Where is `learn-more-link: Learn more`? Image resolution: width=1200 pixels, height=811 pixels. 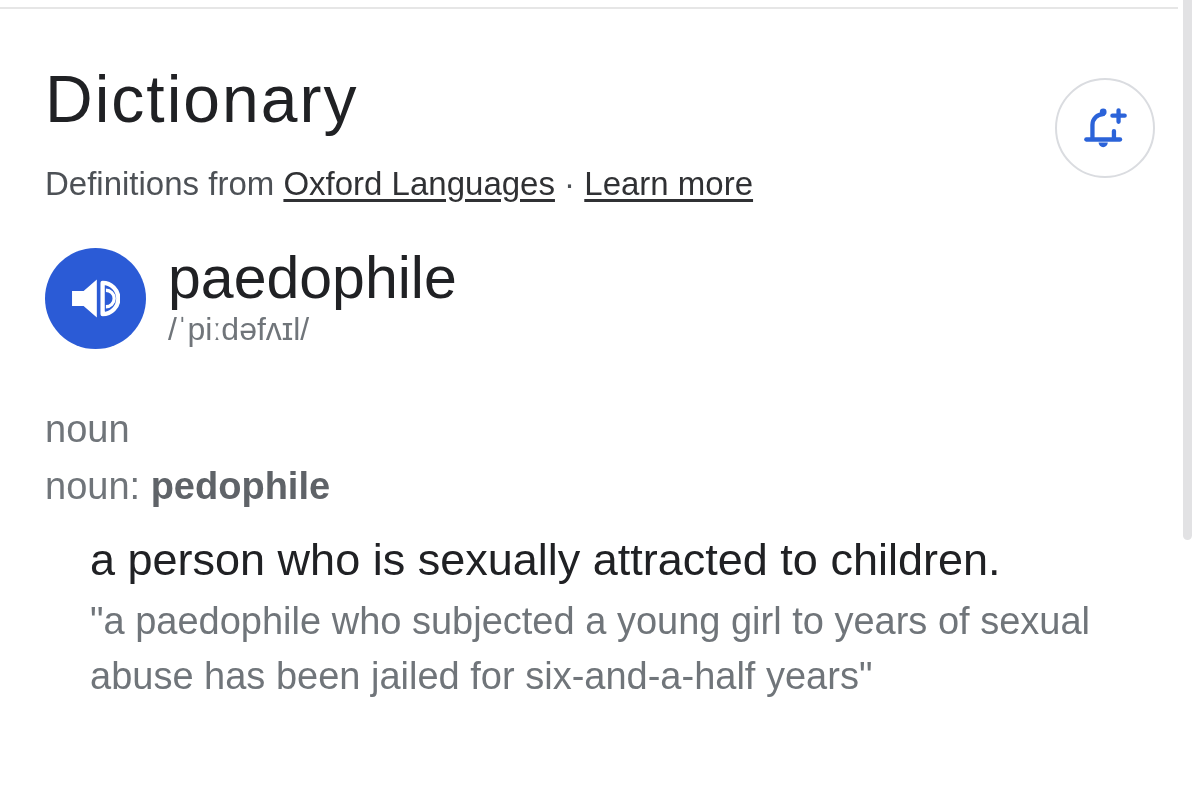 learn-more-link: Learn more is located at coordinates (669, 183).